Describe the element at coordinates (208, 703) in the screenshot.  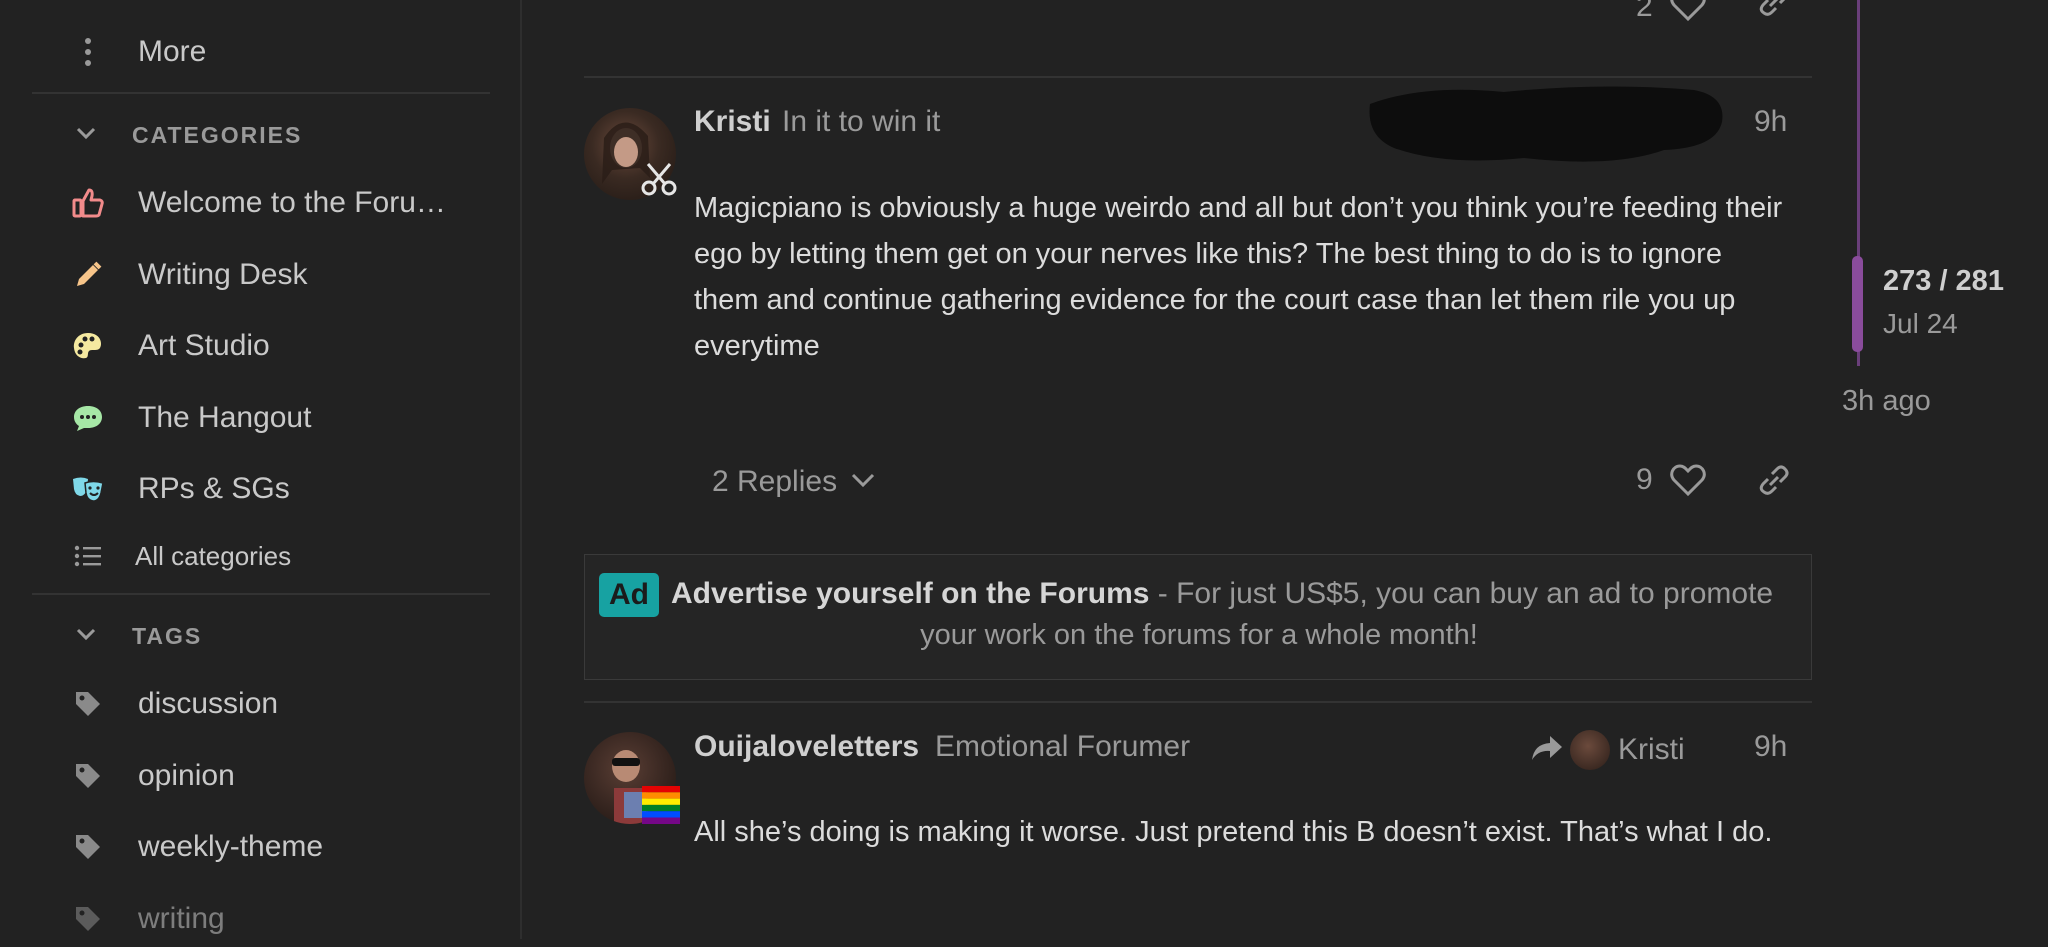
I see `sidebar-item-label: discussion` at that location.